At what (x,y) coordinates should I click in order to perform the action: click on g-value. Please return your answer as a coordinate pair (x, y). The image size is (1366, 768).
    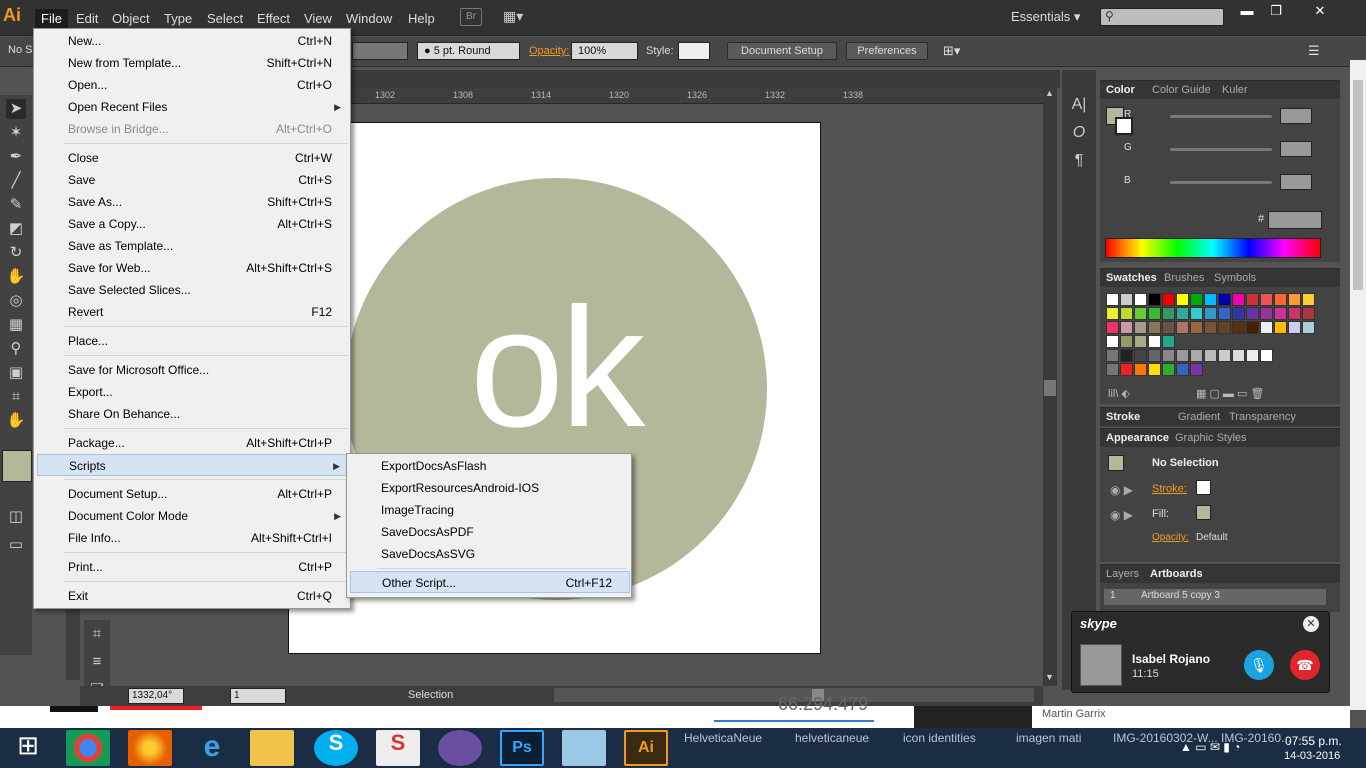
    Looking at the image, I should click on (1296, 149).